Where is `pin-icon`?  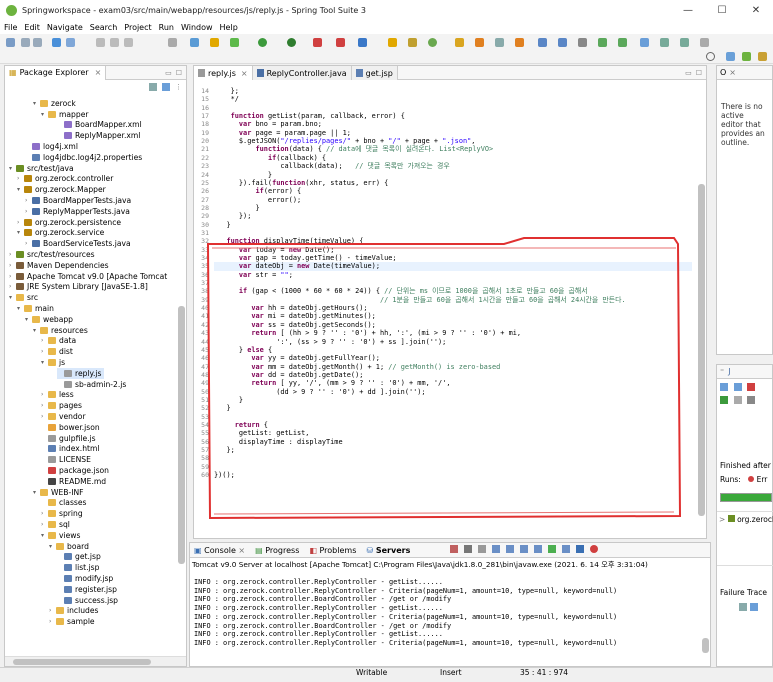 pin-icon is located at coordinates (704, 42).